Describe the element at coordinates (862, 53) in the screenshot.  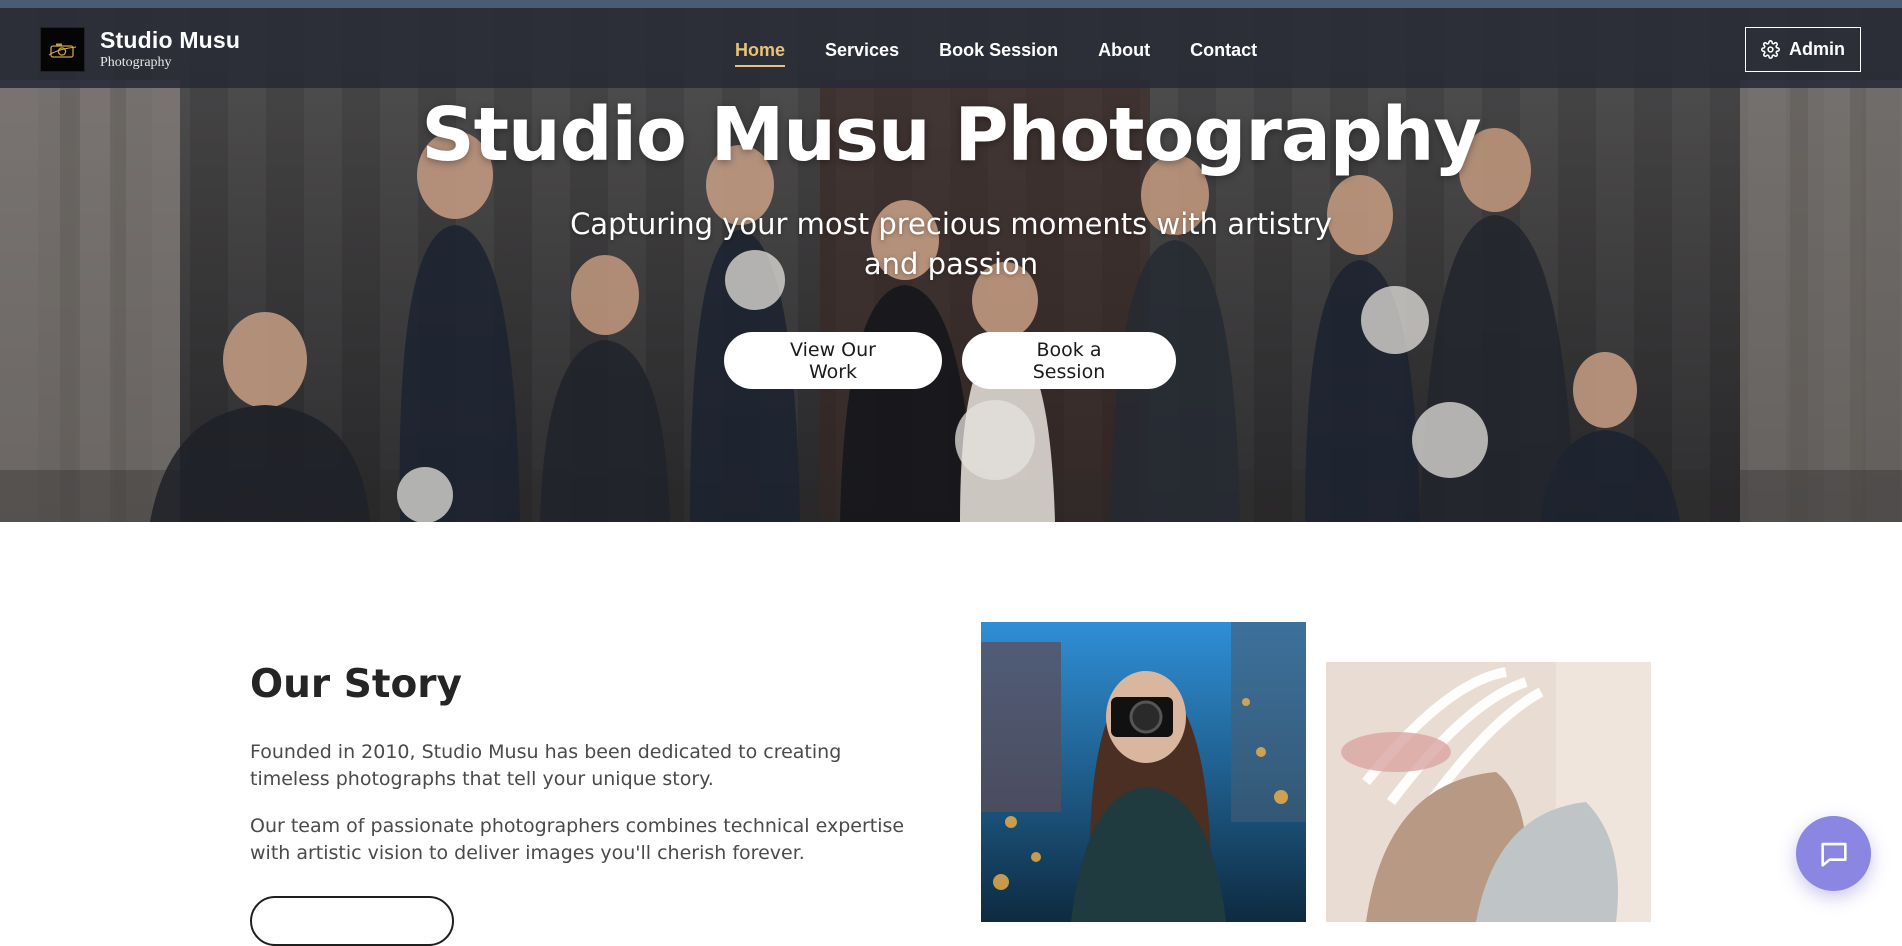
I see `nav-services: Services` at that location.